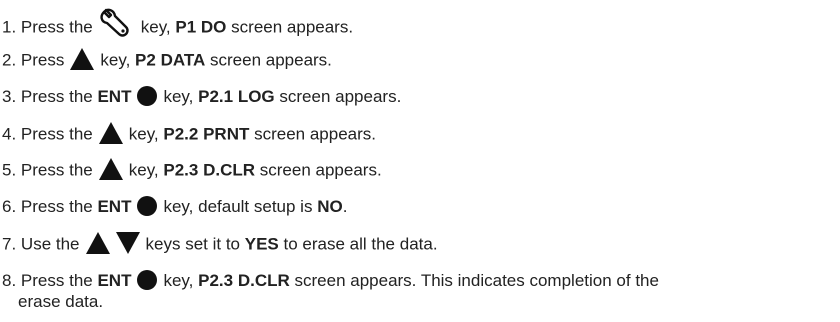 The image size is (840, 322). Describe the element at coordinates (170, 60) in the screenshot. I see `screen-name: P2 DATA` at that location.